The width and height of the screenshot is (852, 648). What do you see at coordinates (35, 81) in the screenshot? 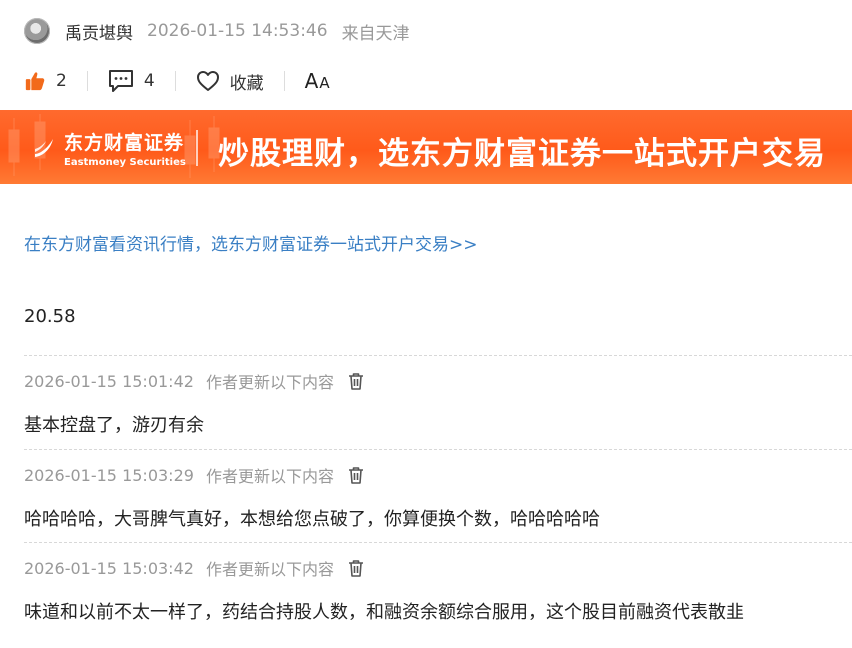
I see `thumbs-up-icon` at bounding box center [35, 81].